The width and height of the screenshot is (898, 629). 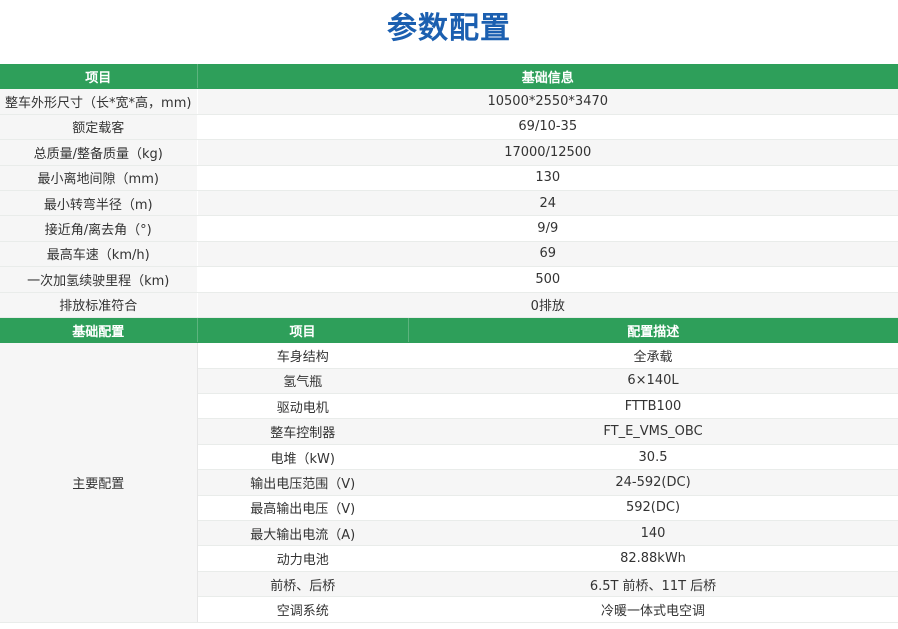 I want to click on table-row: 接近角/离去角（°) 9/9, so click(x=449, y=228).